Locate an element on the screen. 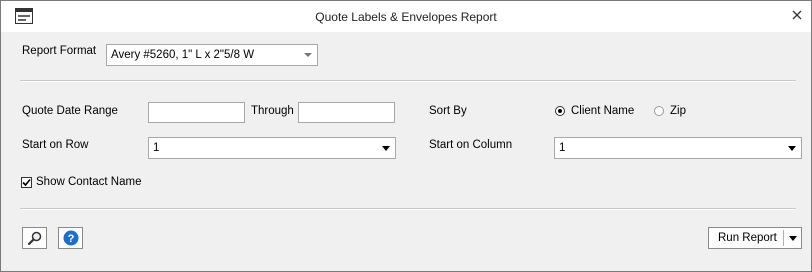  checkmark-icon is located at coordinates (26, 182).